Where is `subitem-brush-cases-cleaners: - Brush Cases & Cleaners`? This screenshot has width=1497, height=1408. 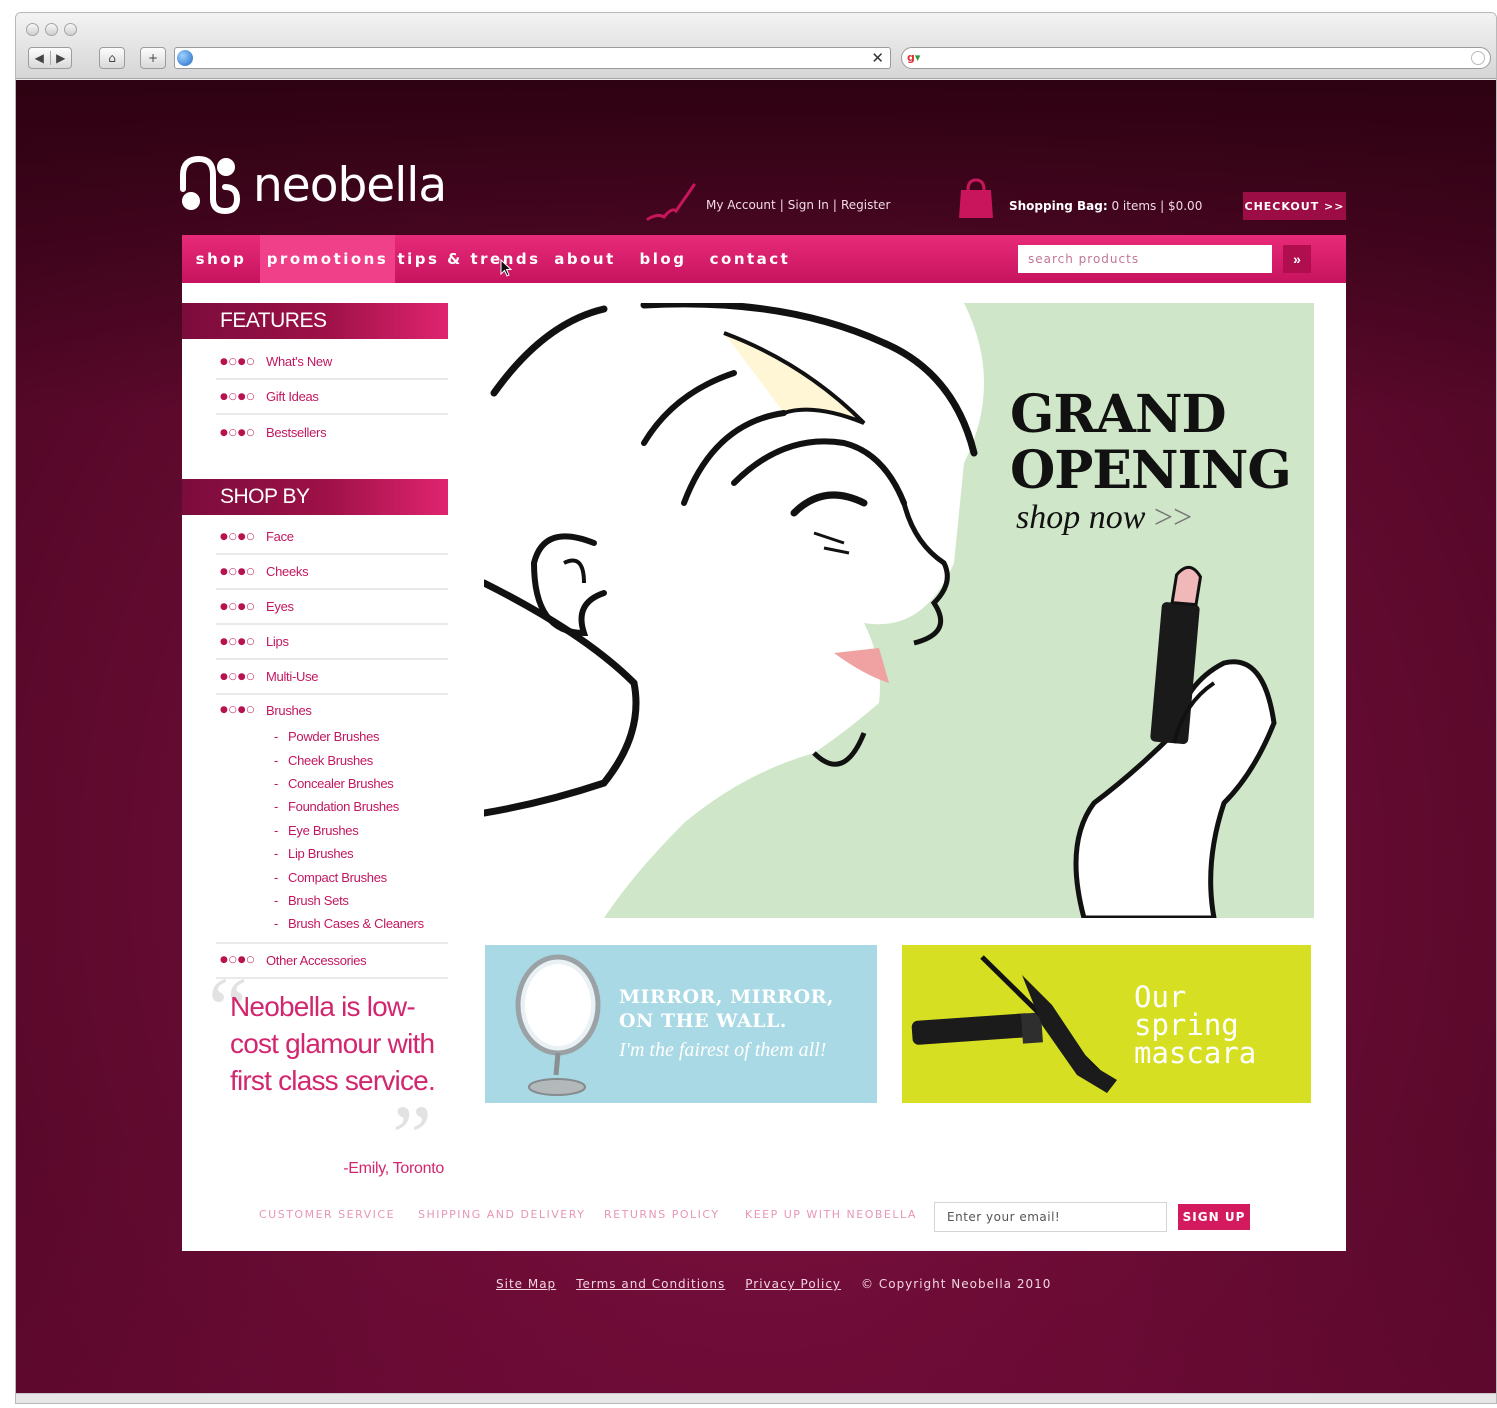 subitem-brush-cases-cleaners: - Brush Cases & Cleaners is located at coordinates (361, 923).